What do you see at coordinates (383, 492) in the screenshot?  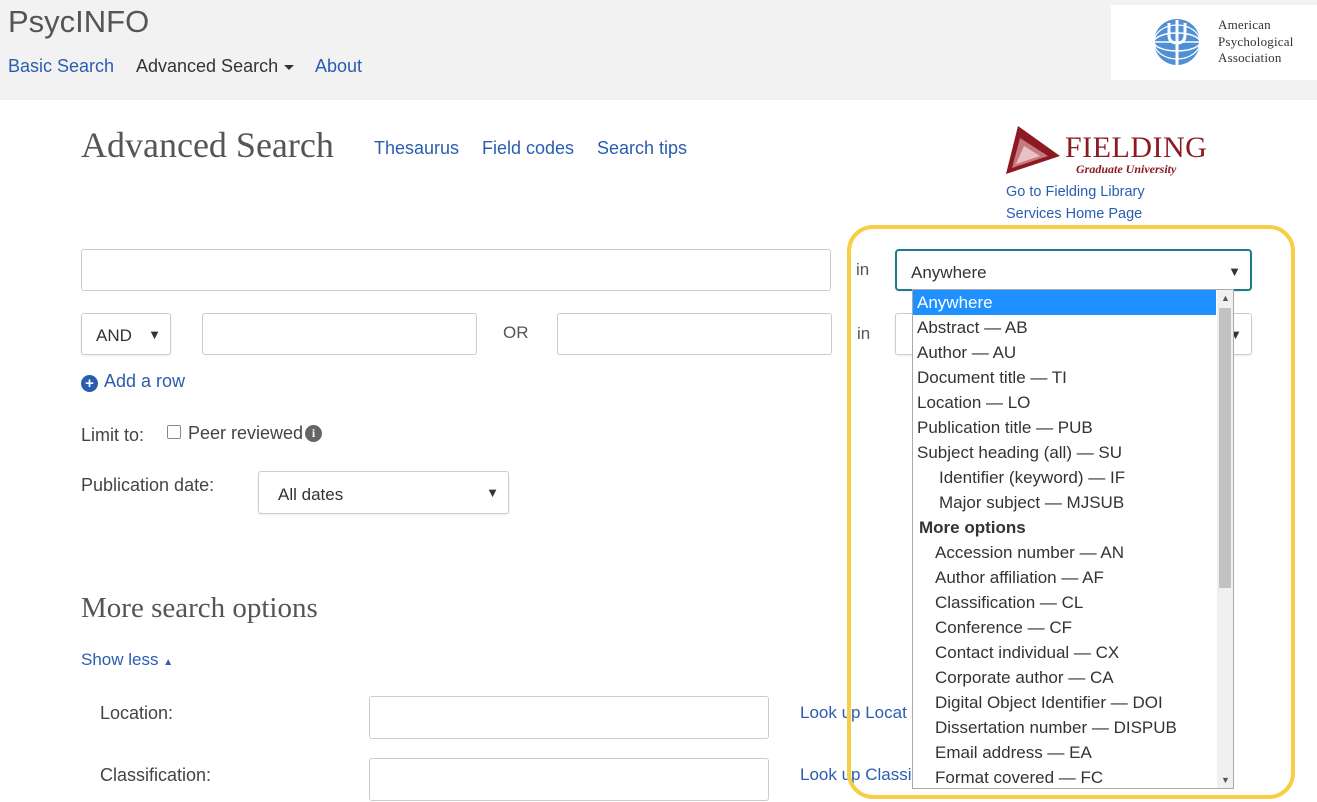 I see `publication-date-select: All dates ▼` at bounding box center [383, 492].